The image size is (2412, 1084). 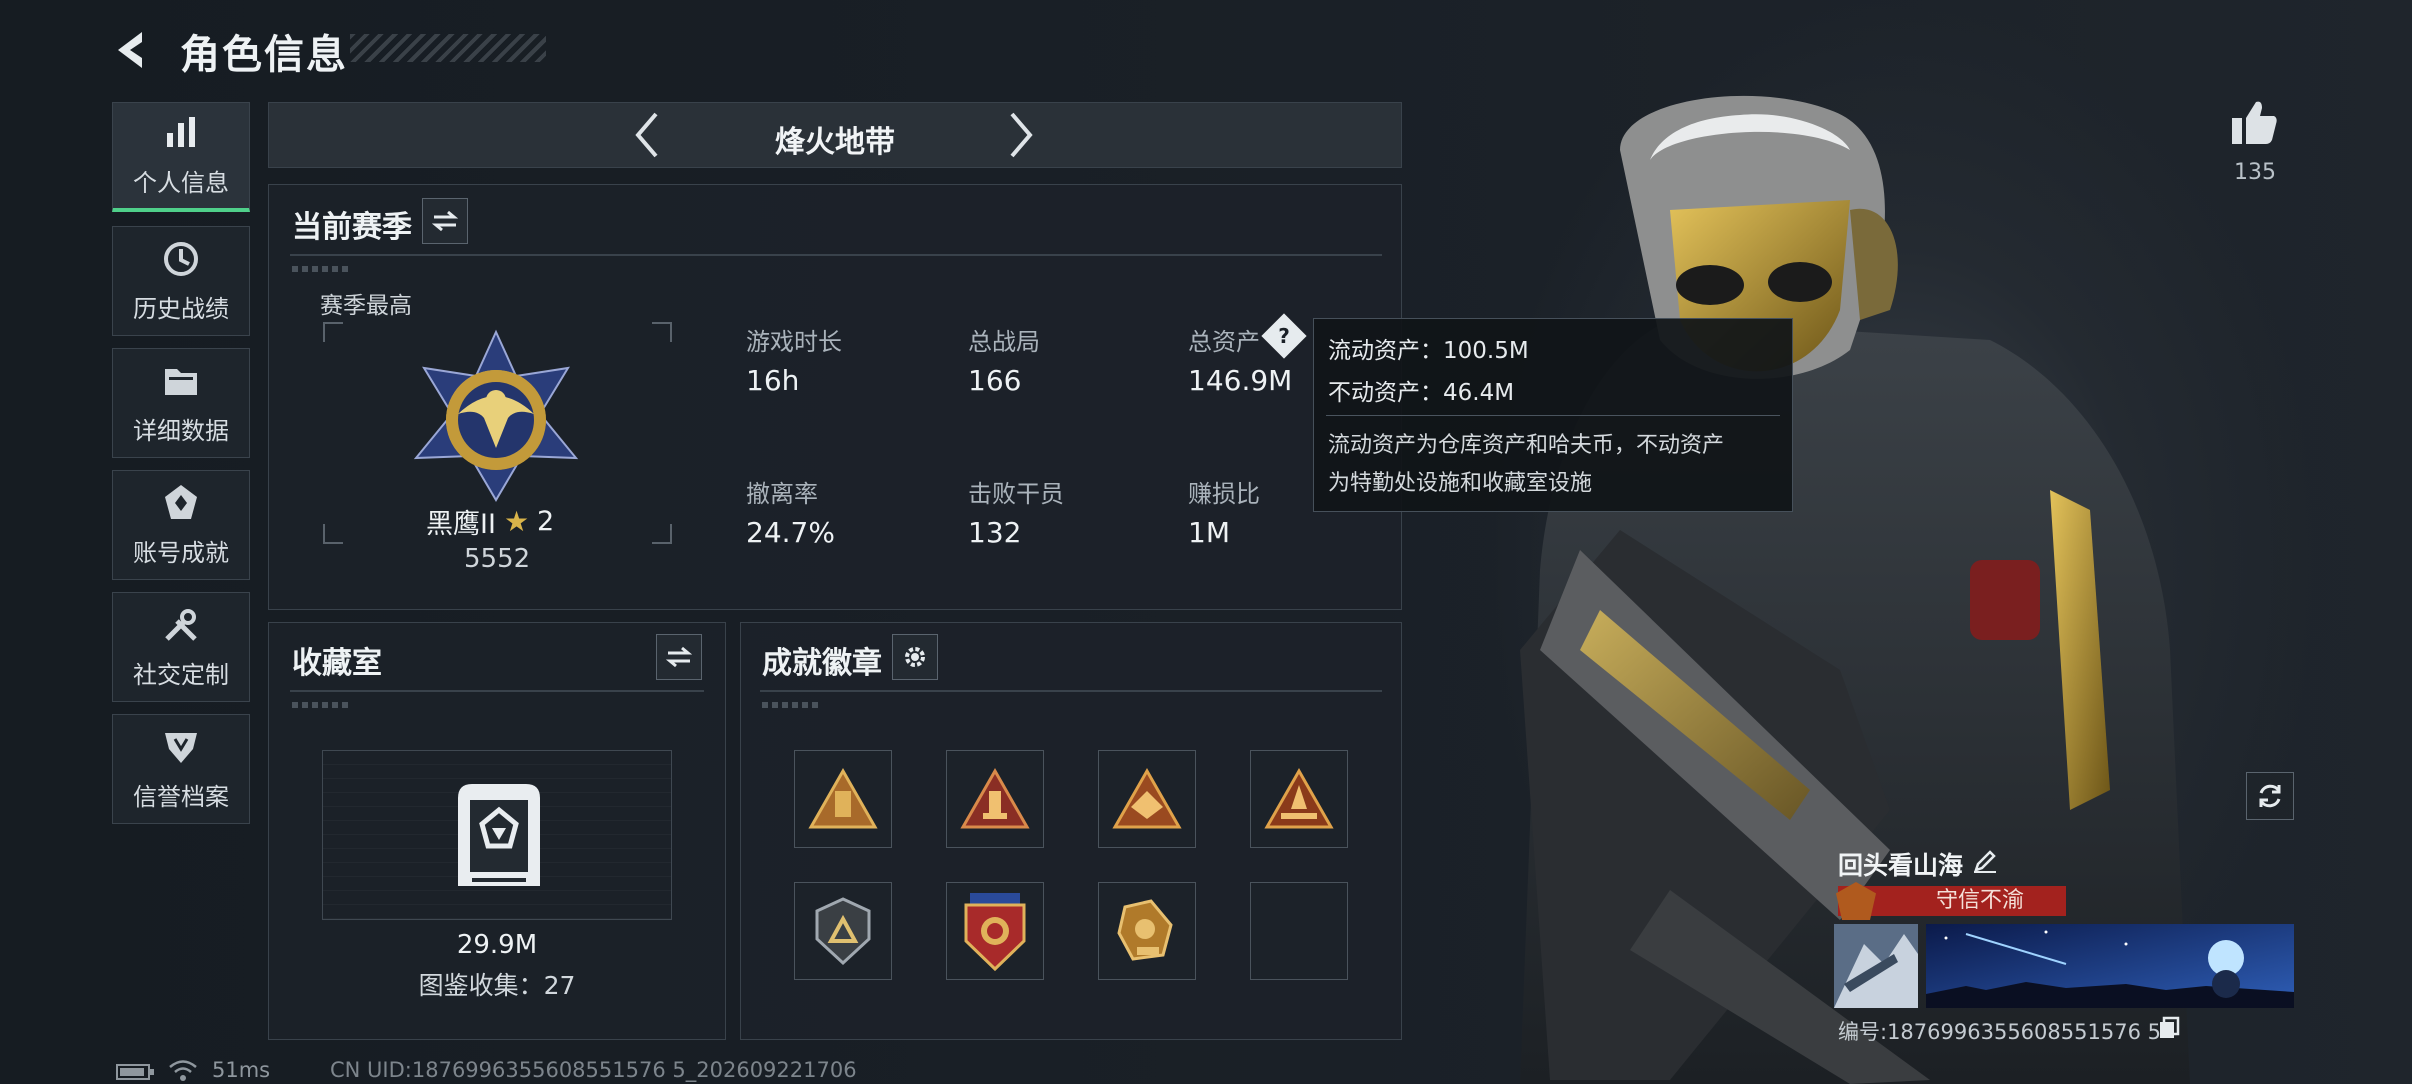 What do you see at coordinates (1299, 931) in the screenshot?
I see `badge-slot-empty` at bounding box center [1299, 931].